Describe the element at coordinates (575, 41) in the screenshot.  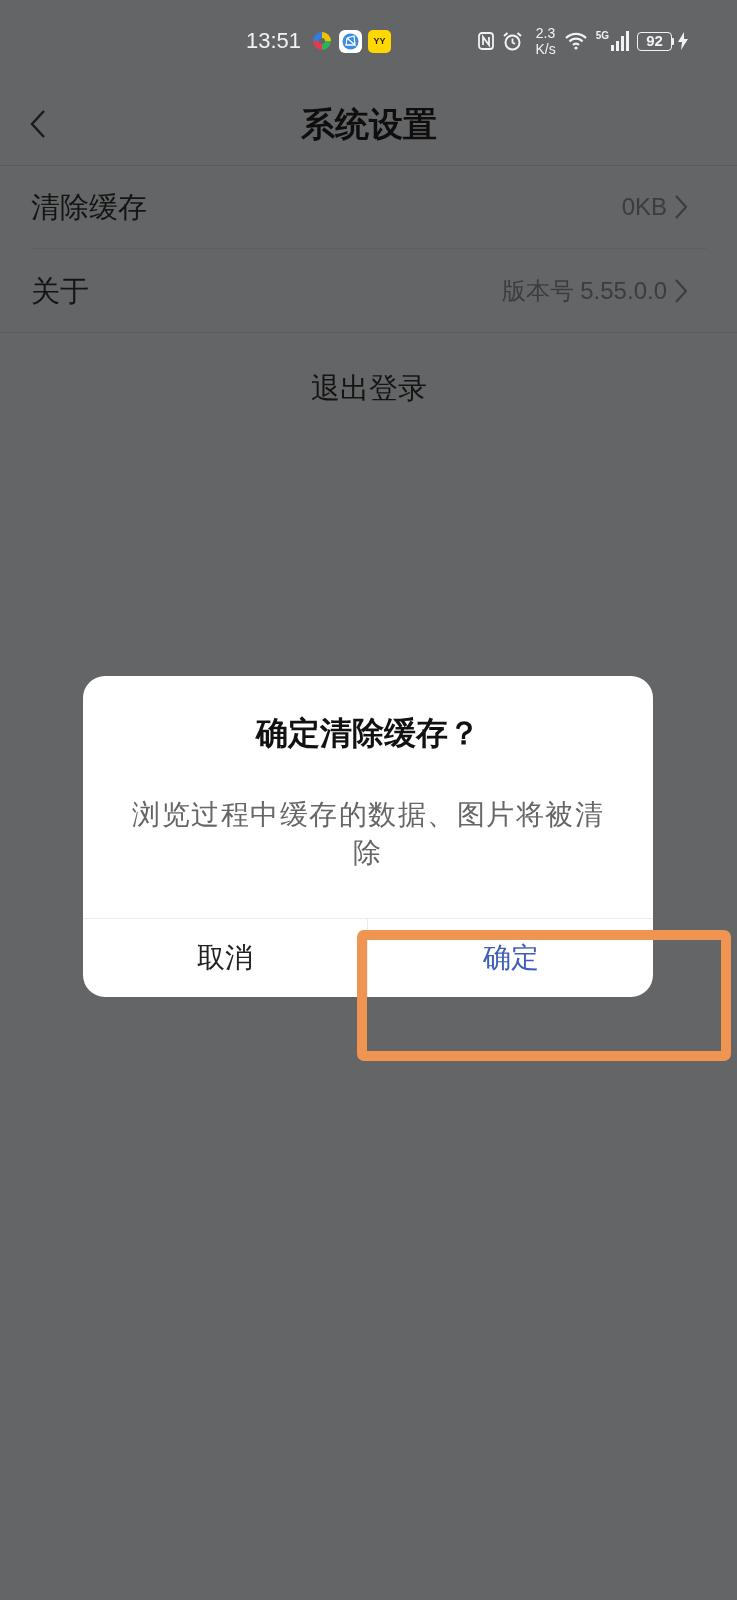
I see `wifi-icon` at that location.